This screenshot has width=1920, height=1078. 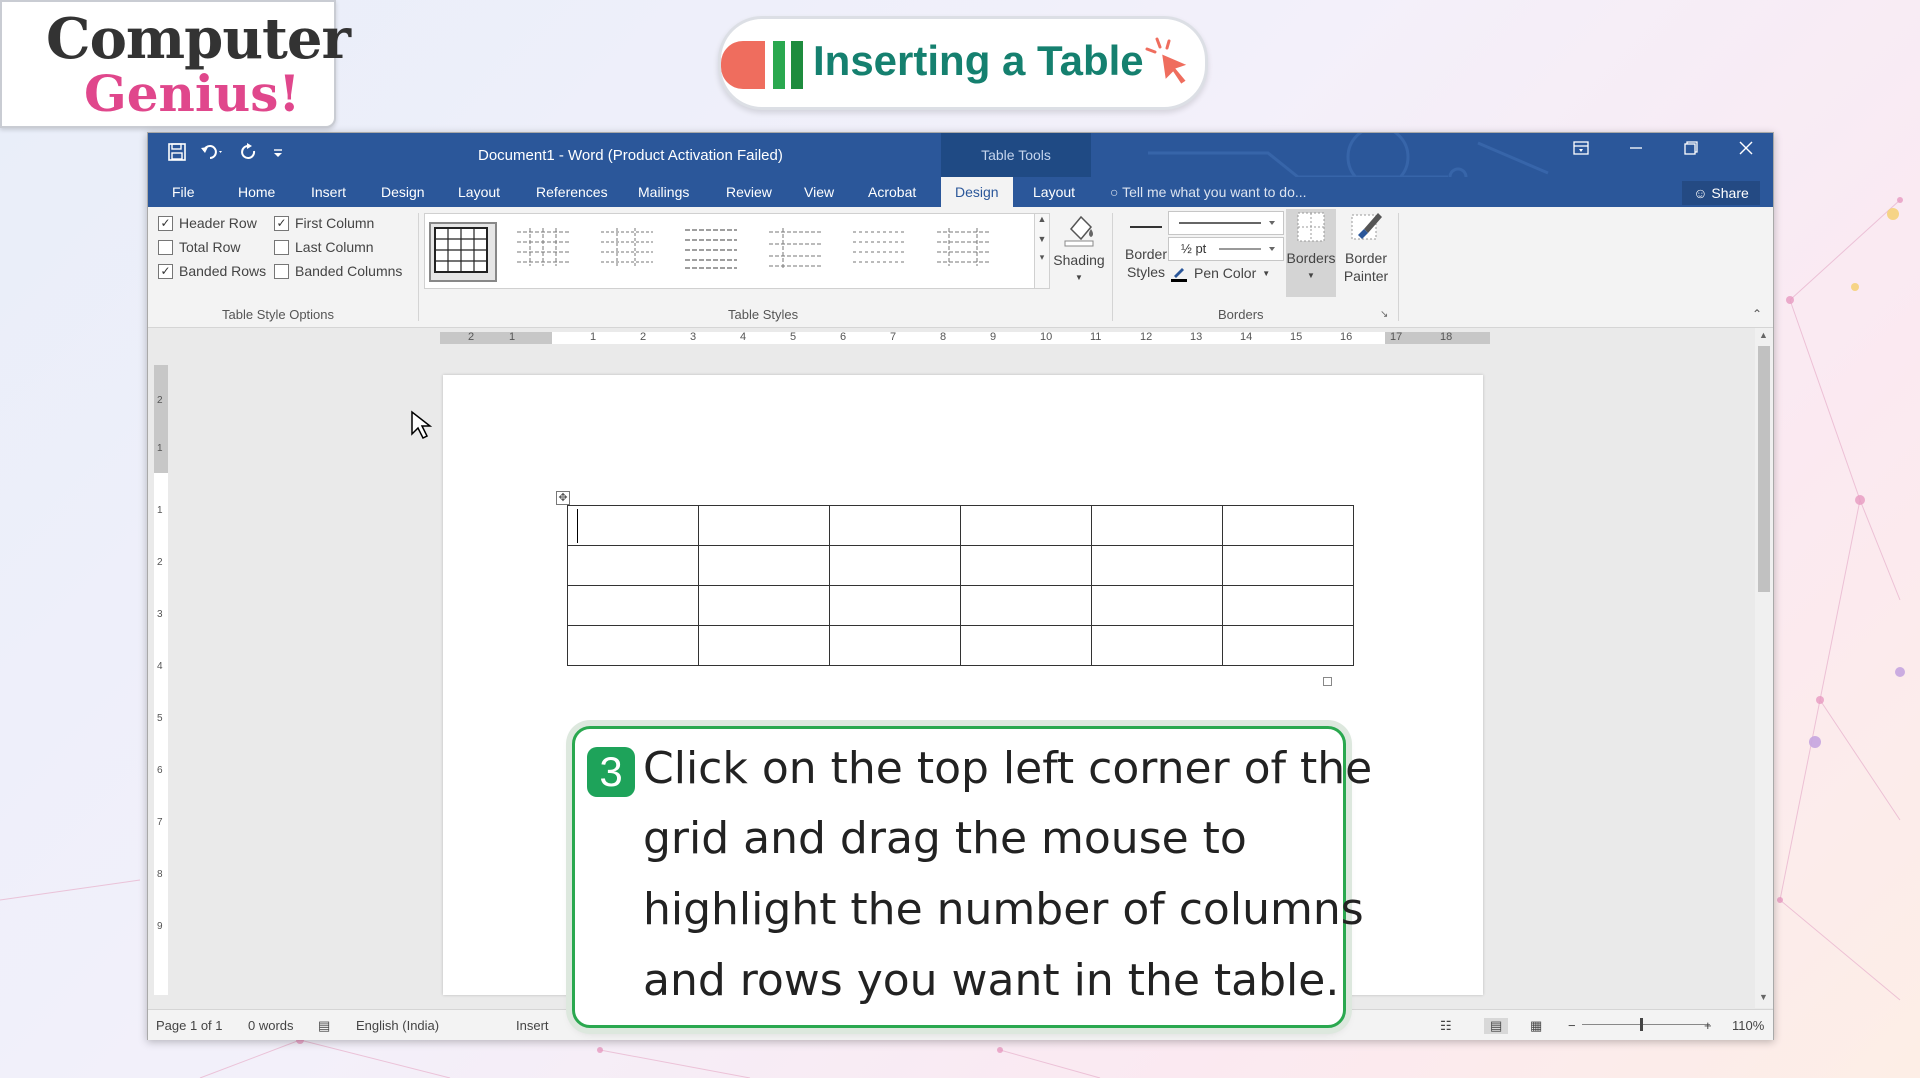 What do you see at coordinates (1572, 1025) in the screenshot?
I see `zoom-out-icon: −` at bounding box center [1572, 1025].